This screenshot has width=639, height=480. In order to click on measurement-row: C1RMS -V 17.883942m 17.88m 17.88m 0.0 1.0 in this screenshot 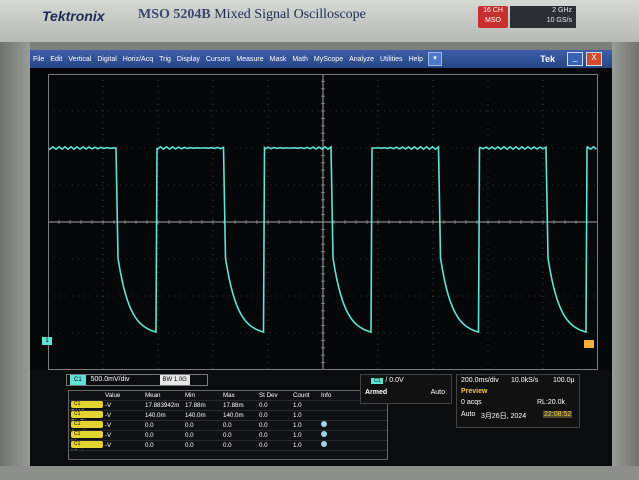, I will do `click(228, 406)`.